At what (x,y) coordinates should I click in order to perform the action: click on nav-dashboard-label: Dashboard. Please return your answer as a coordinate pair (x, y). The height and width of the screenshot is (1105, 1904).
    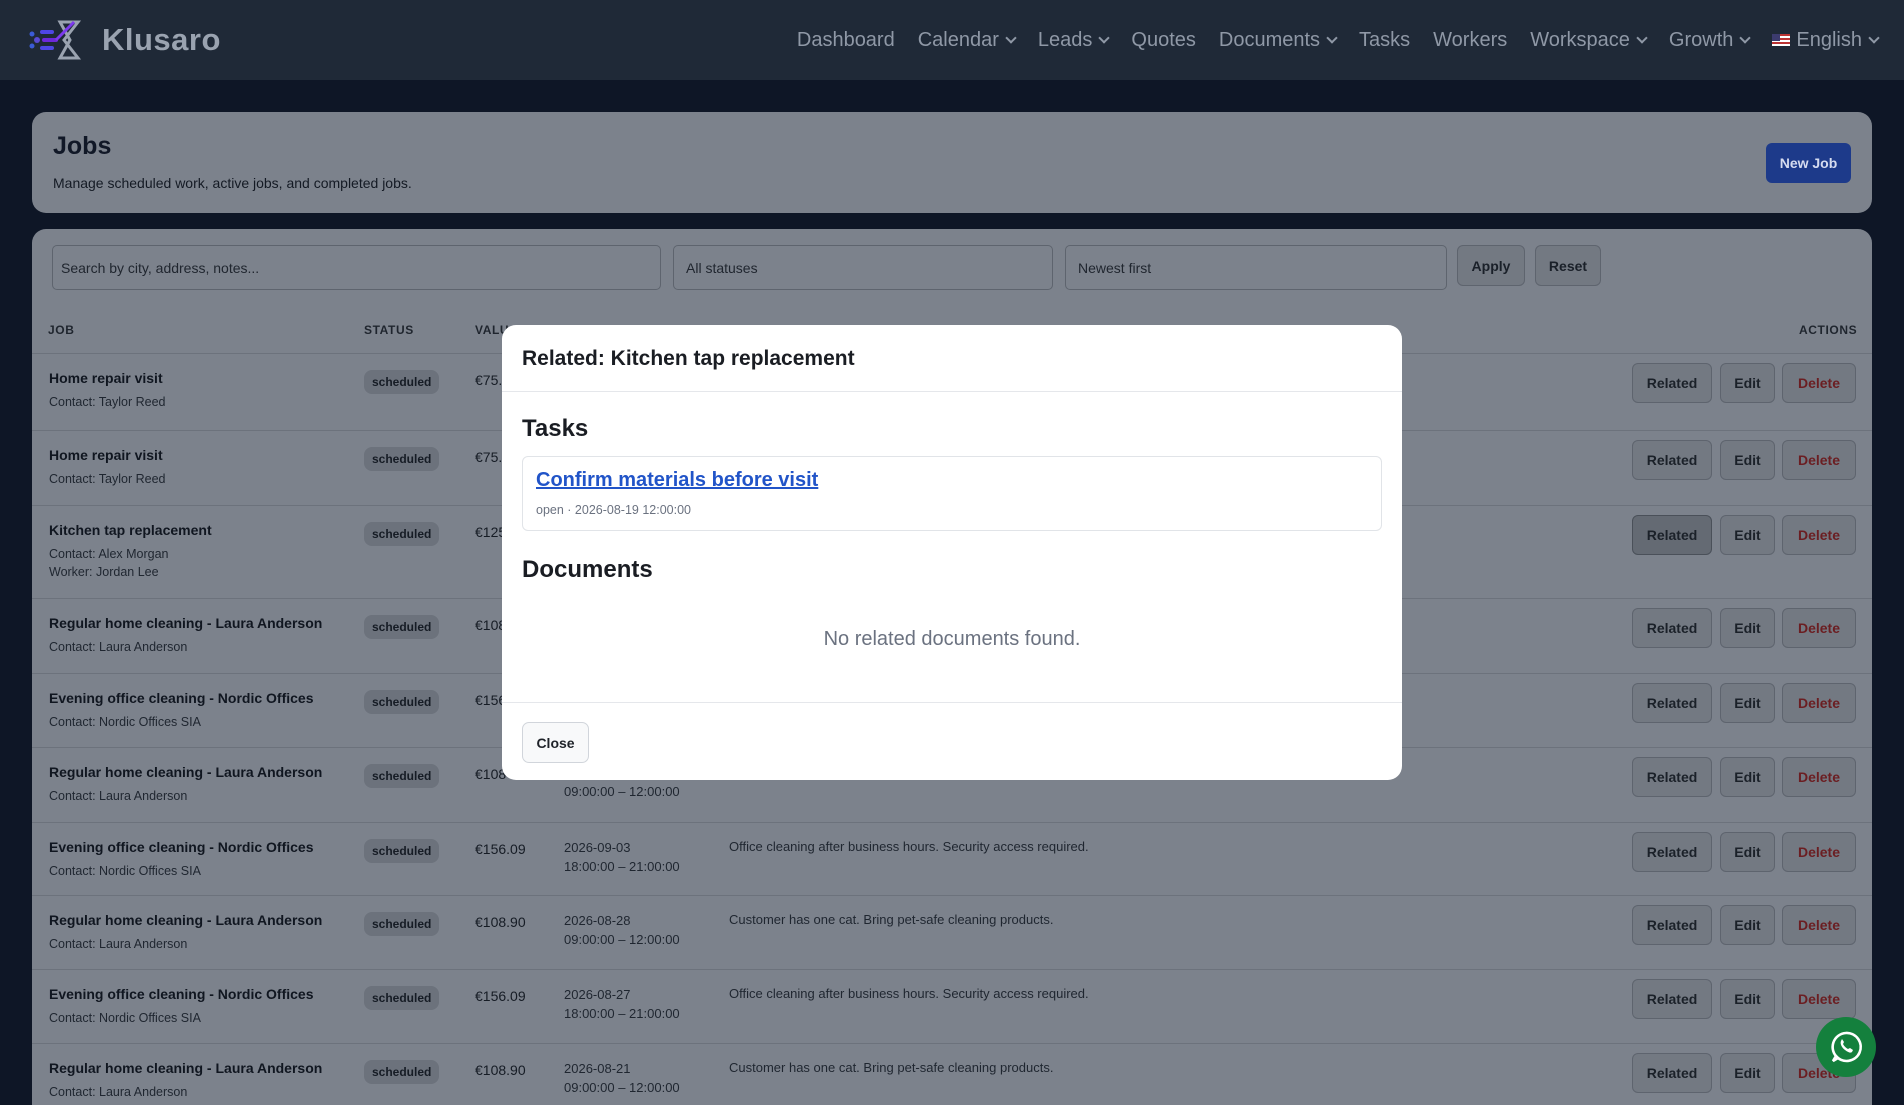
    Looking at the image, I should click on (845, 39).